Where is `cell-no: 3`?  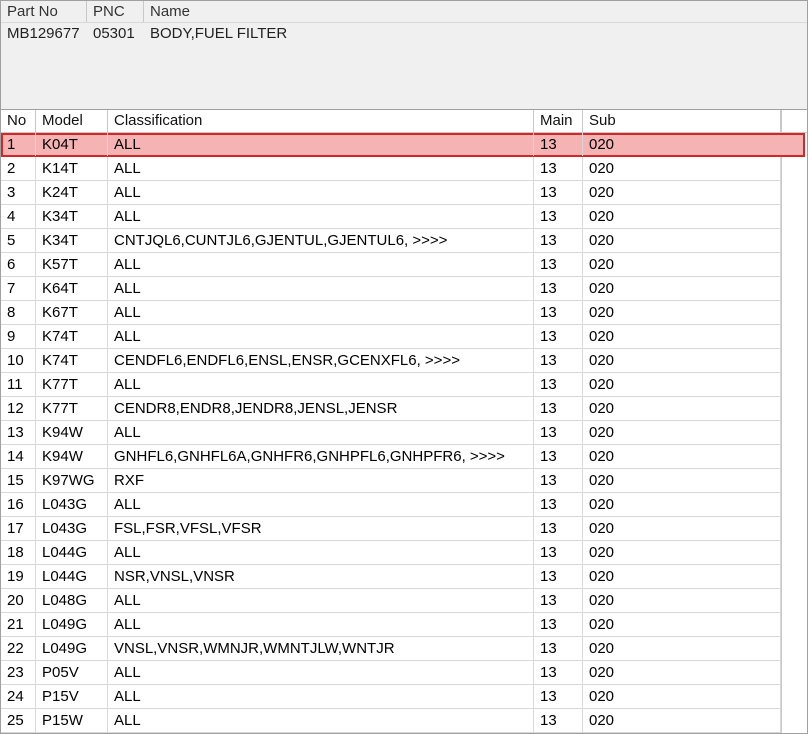
cell-no: 3 is located at coordinates (18, 192).